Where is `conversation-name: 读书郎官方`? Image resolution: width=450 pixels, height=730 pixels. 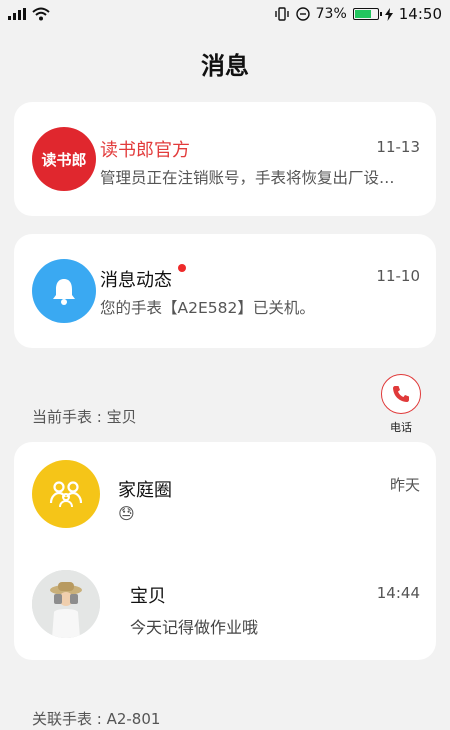
conversation-name: 读书郎官方 is located at coordinates (145, 150).